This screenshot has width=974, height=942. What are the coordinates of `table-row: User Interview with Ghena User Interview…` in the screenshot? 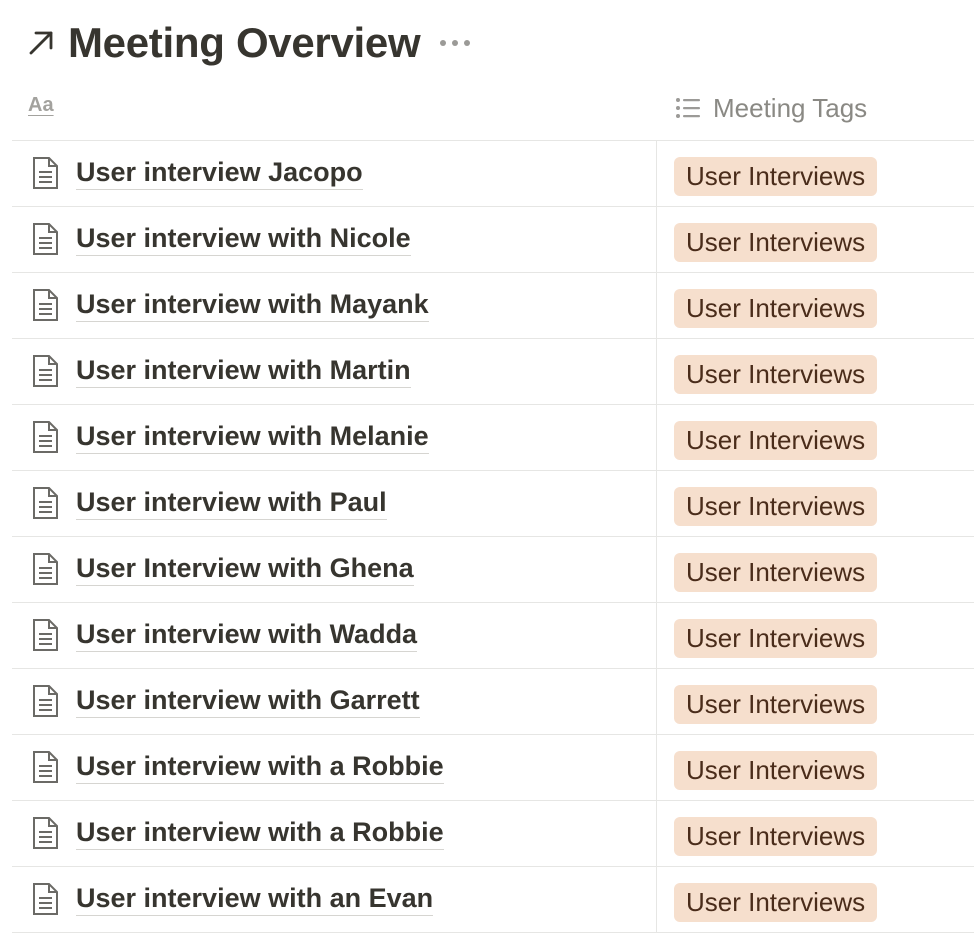 It's located at (493, 570).